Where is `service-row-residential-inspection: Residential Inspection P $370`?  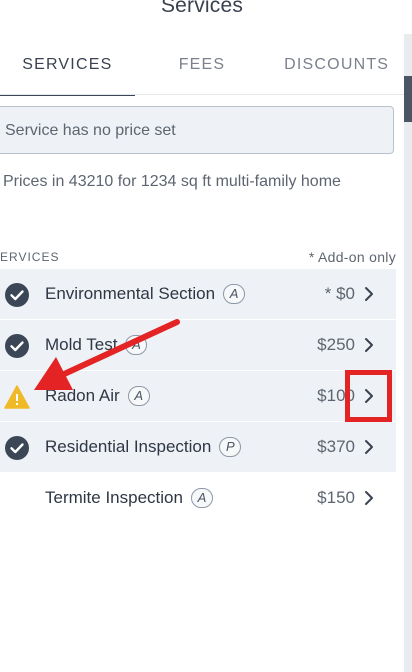 service-row-residential-inspection: Residential Inspection P $370 is located at coordinates (198, 447).